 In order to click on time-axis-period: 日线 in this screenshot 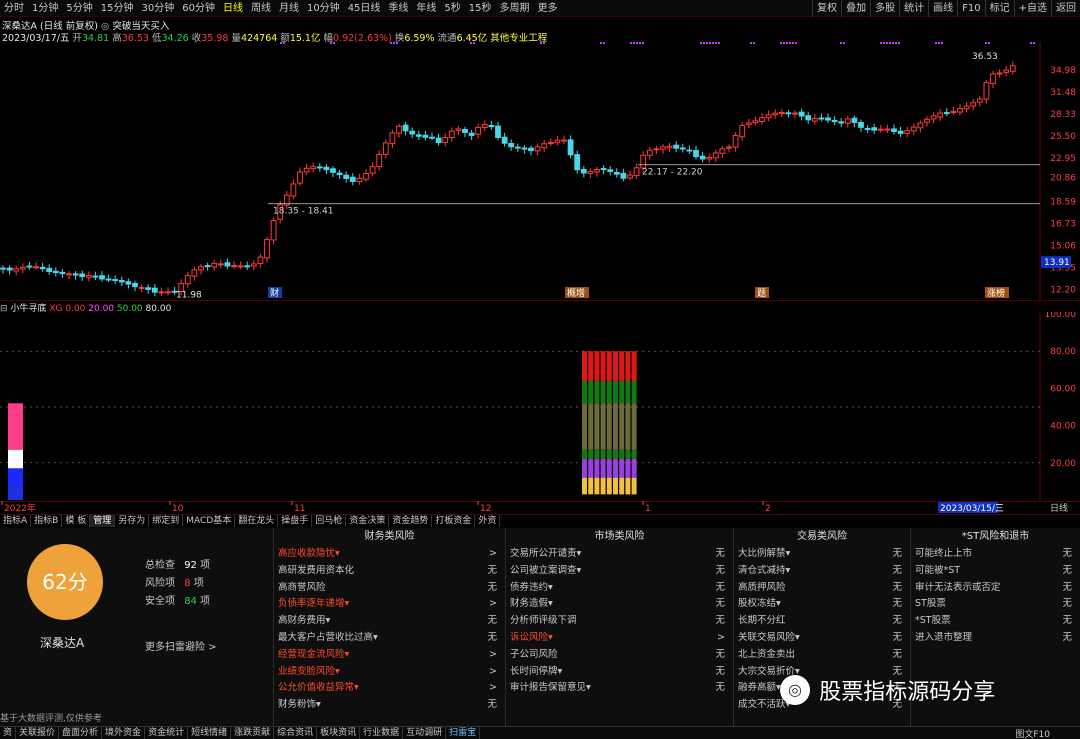, I will do `click(1059, 508)`.